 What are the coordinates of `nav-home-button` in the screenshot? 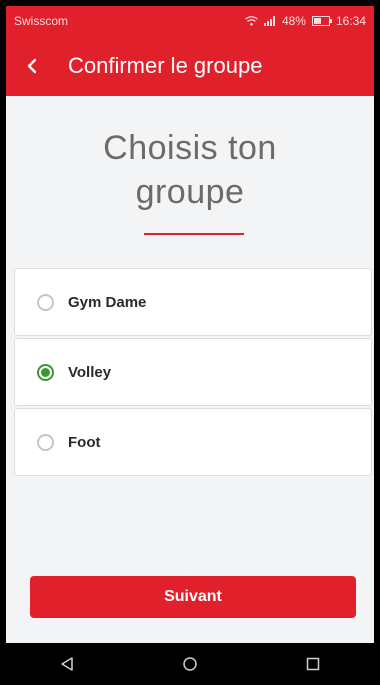 It's located at (190, 664).